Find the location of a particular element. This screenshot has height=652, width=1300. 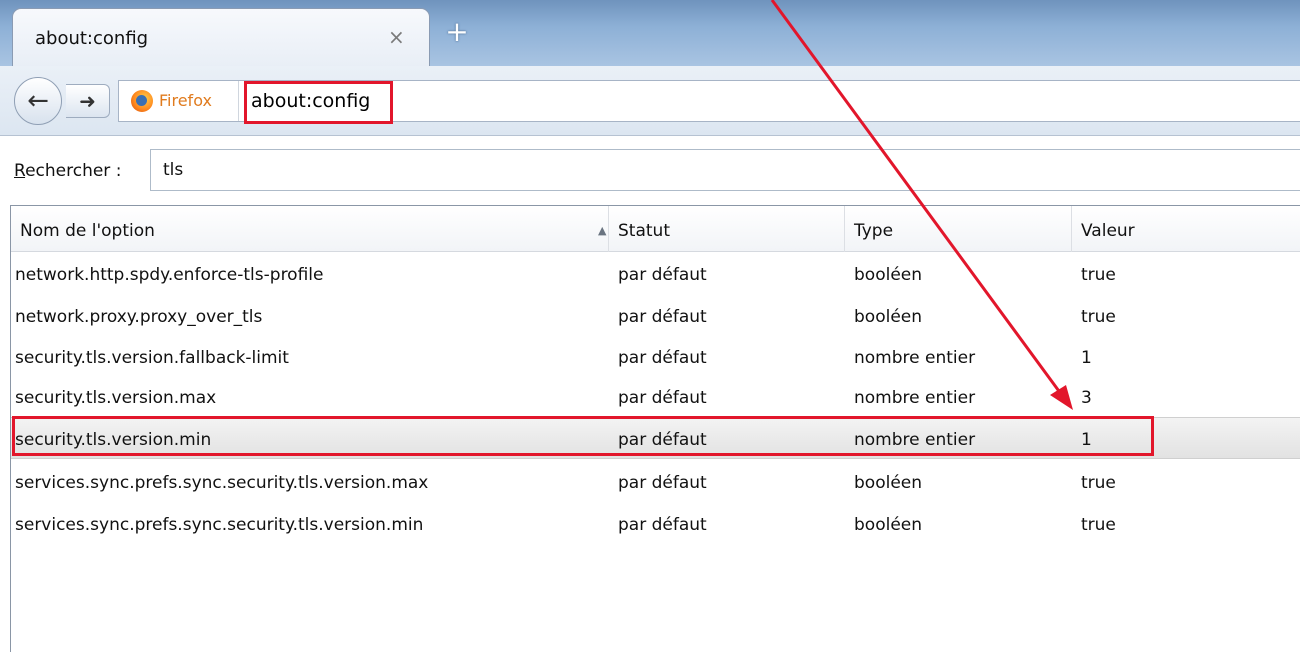

annotation-arrow-line is located at coordinates (918, 199).